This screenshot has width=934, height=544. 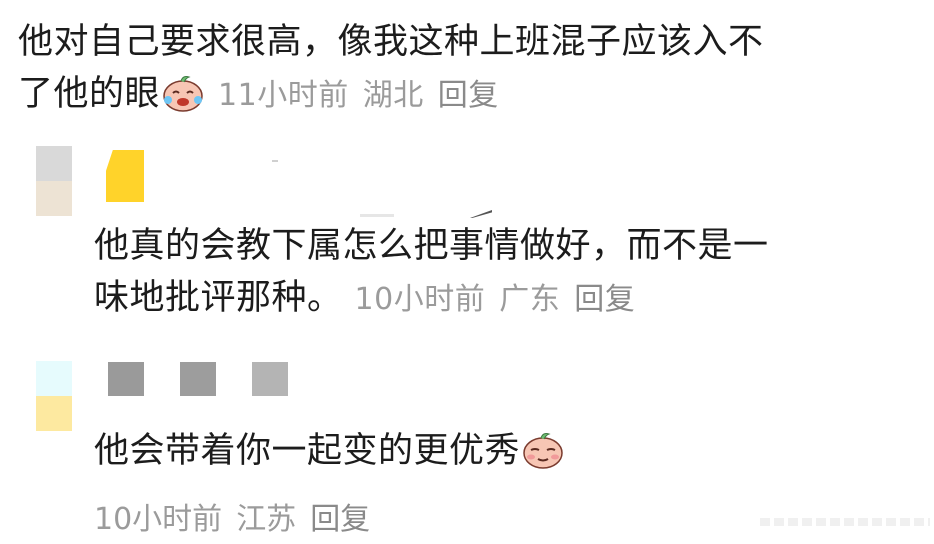 What do you see at coordinates (431, 246) in the screenshot?
I see `comment-2-line1: 他真的会教下属怎么把事情做好，而不是一` at bounding box center [431, 246].